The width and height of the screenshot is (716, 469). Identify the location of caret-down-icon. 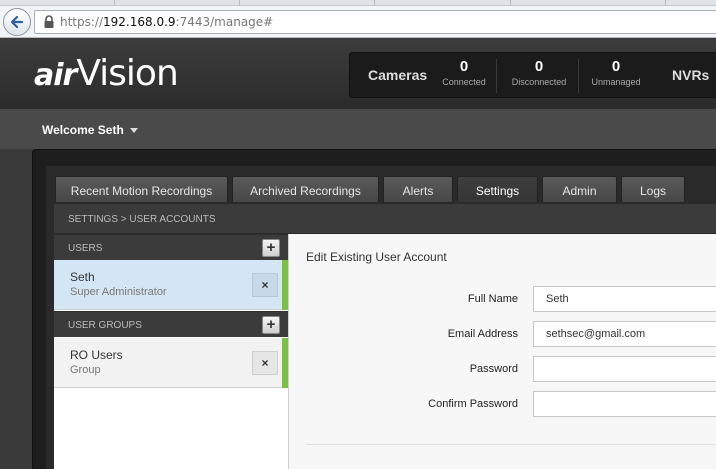
(134, 130).